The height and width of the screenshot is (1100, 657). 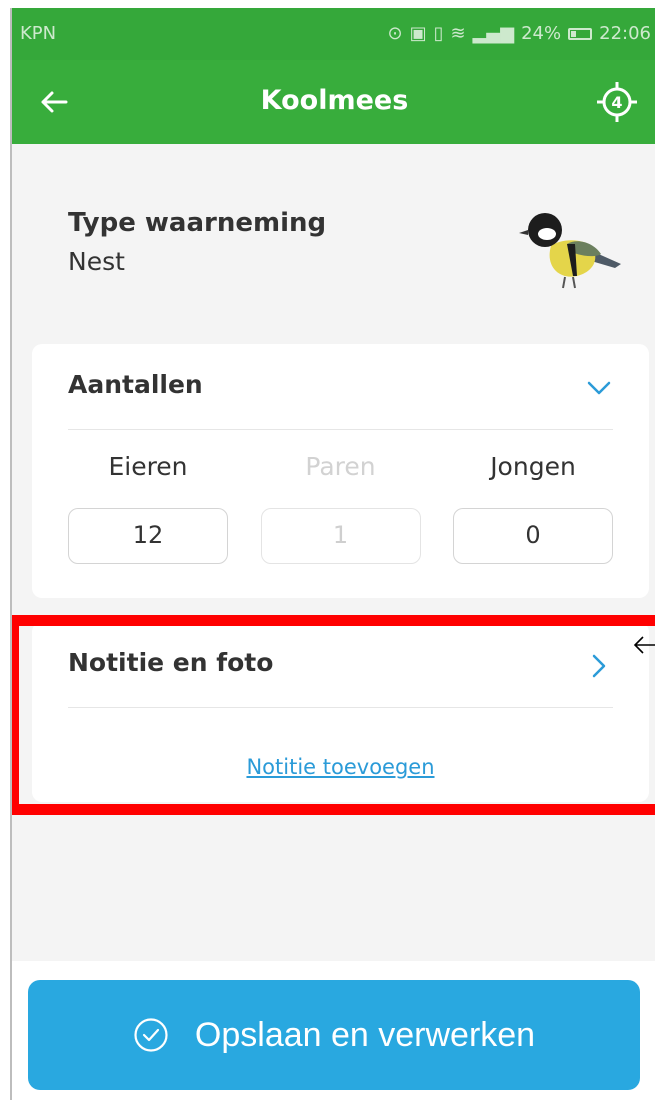 What do you see at coordinates (493, 33) in the screenshot?
I see `signal-icon: ▂▄▆` at bounding box center [493, 33].